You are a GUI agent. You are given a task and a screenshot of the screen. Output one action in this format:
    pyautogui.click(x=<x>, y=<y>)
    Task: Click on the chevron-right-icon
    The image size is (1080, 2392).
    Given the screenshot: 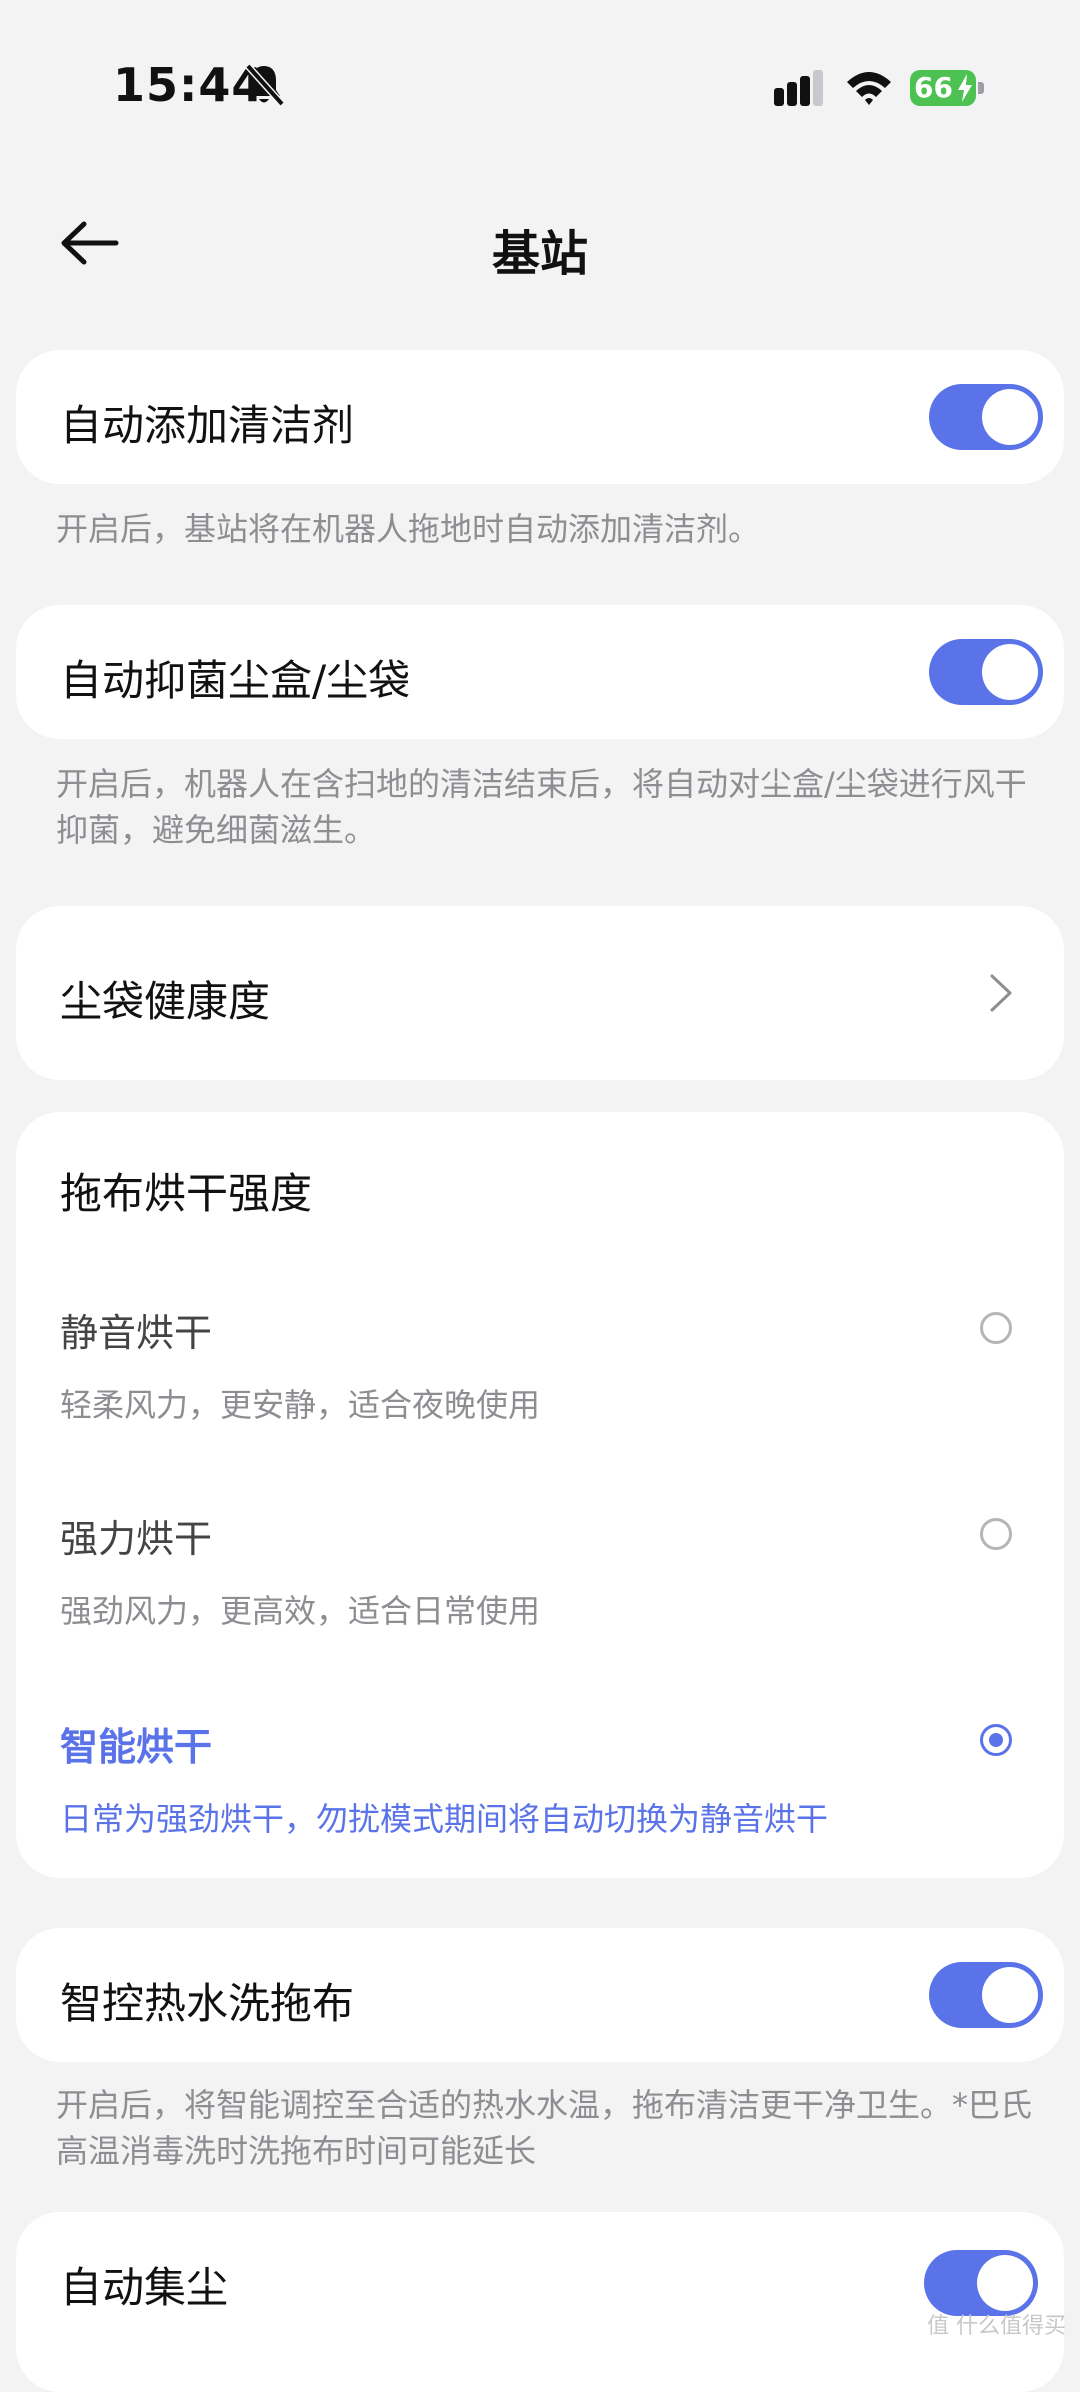 What is the action you would take?
    pyautogui.click(x=1001, y=993)
    